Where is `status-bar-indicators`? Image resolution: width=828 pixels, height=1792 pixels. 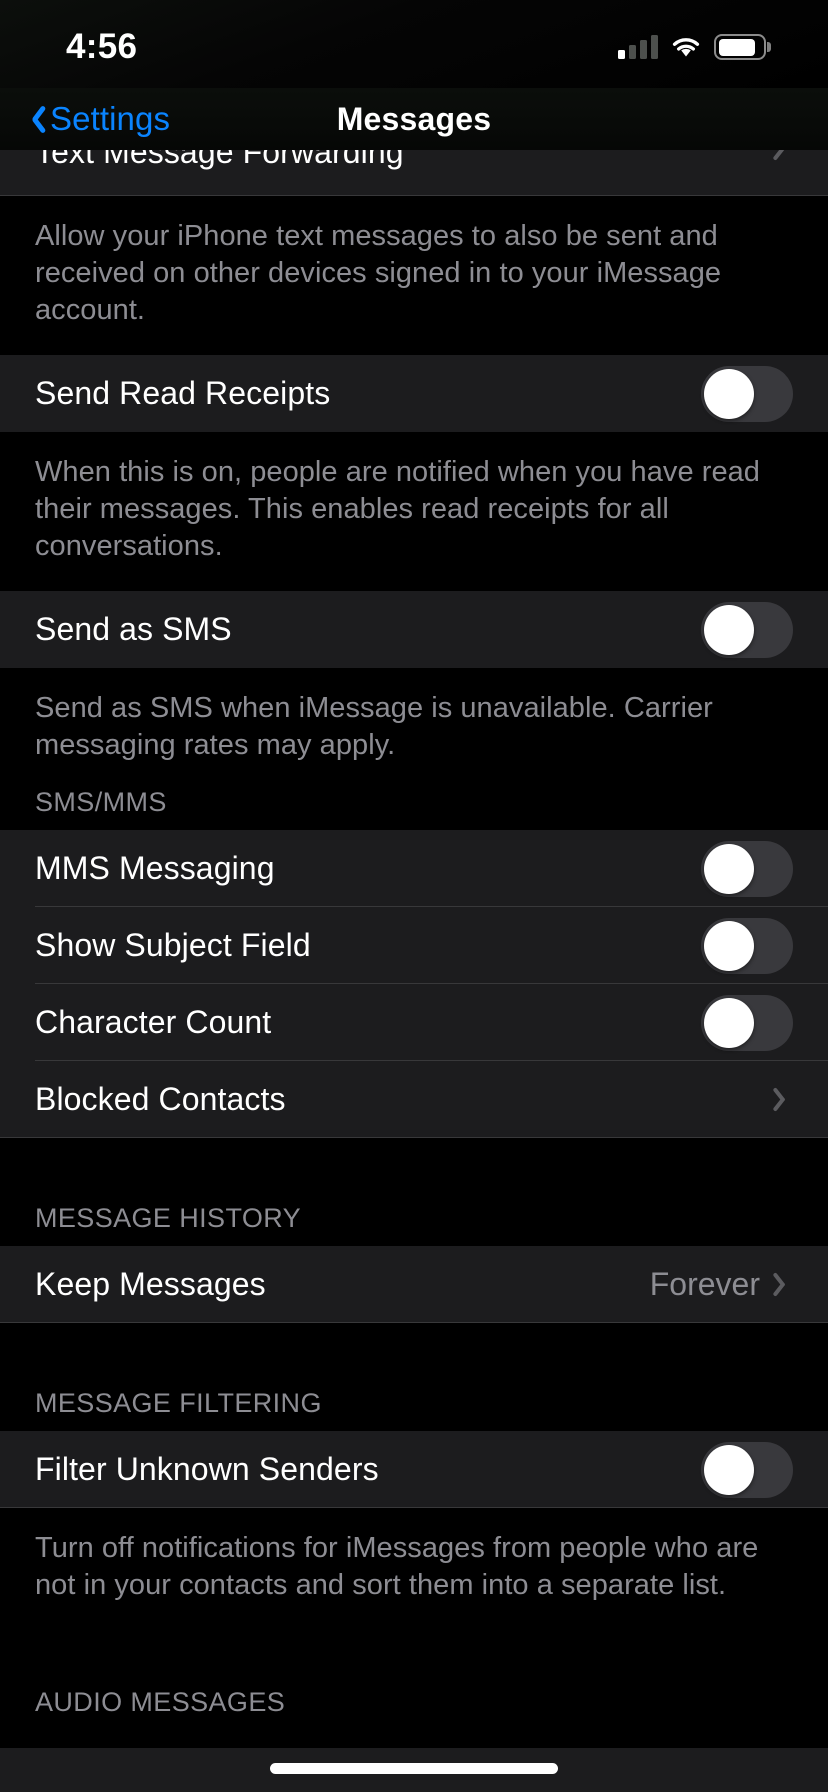
status-bar-indicators is located at coordinates (694, 47).